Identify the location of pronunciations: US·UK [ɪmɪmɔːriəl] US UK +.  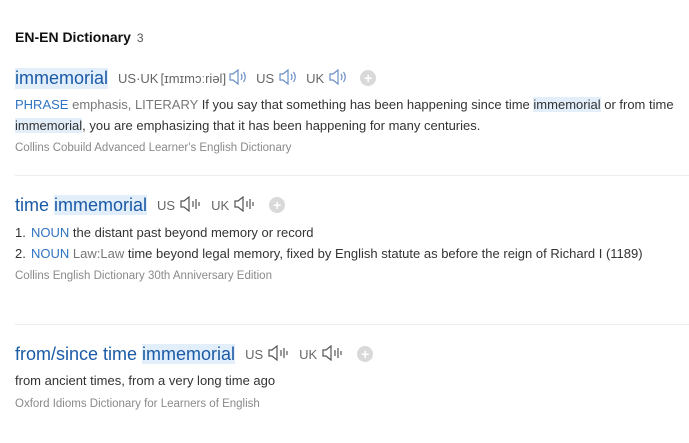
(247, 78).